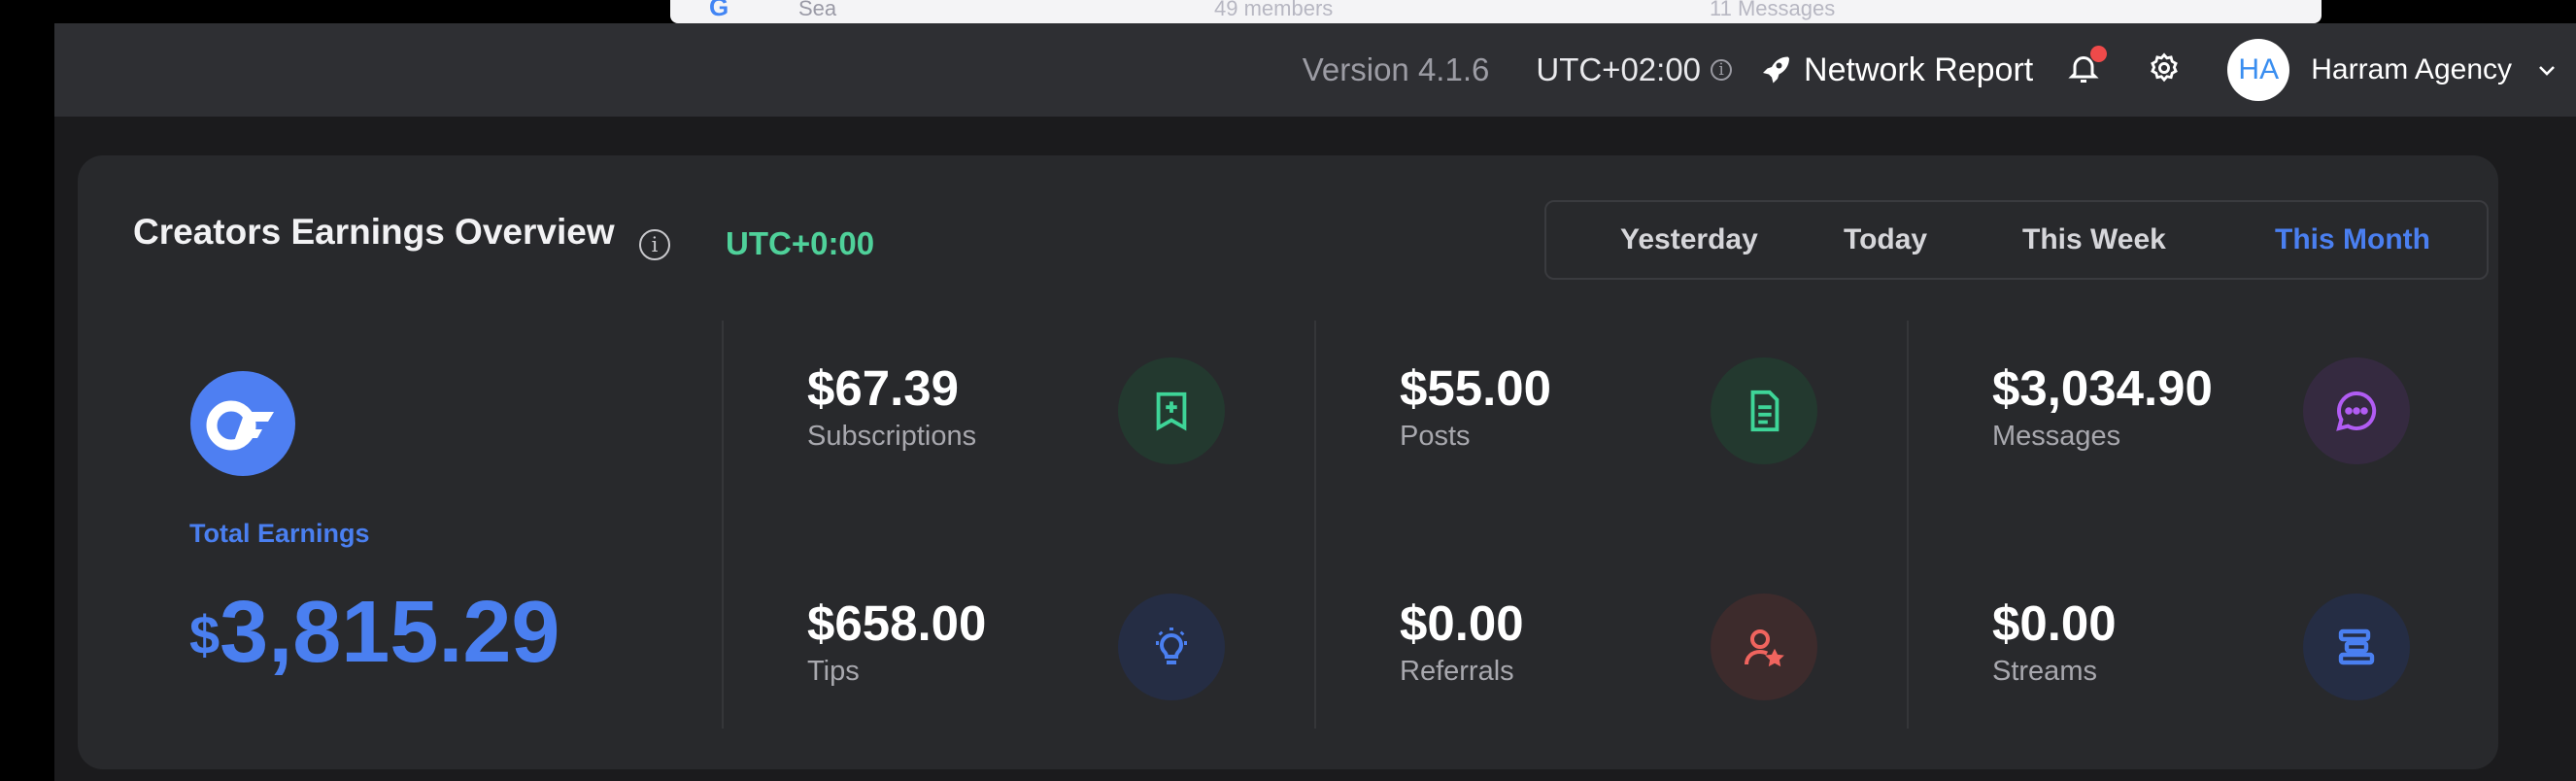 The width and height of the screenshot is (2576, 781). What do you see at coordinates (1457, 672) in the screenshot?
I see `referrals-label: Referrals` at bounding box center [1457, 672].